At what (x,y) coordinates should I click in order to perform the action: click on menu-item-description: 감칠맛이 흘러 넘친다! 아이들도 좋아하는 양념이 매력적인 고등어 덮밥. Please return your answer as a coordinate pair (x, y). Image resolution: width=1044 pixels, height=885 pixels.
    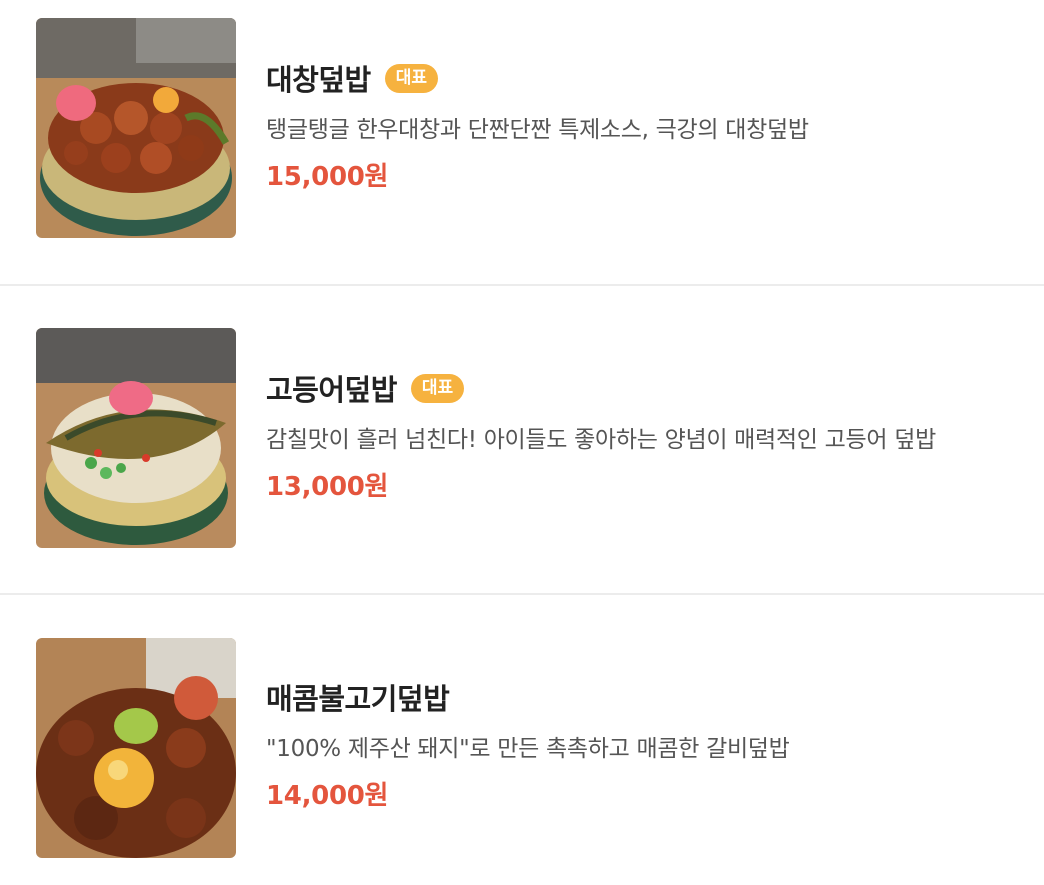
    Looking at the image, I should click on (601, 440).